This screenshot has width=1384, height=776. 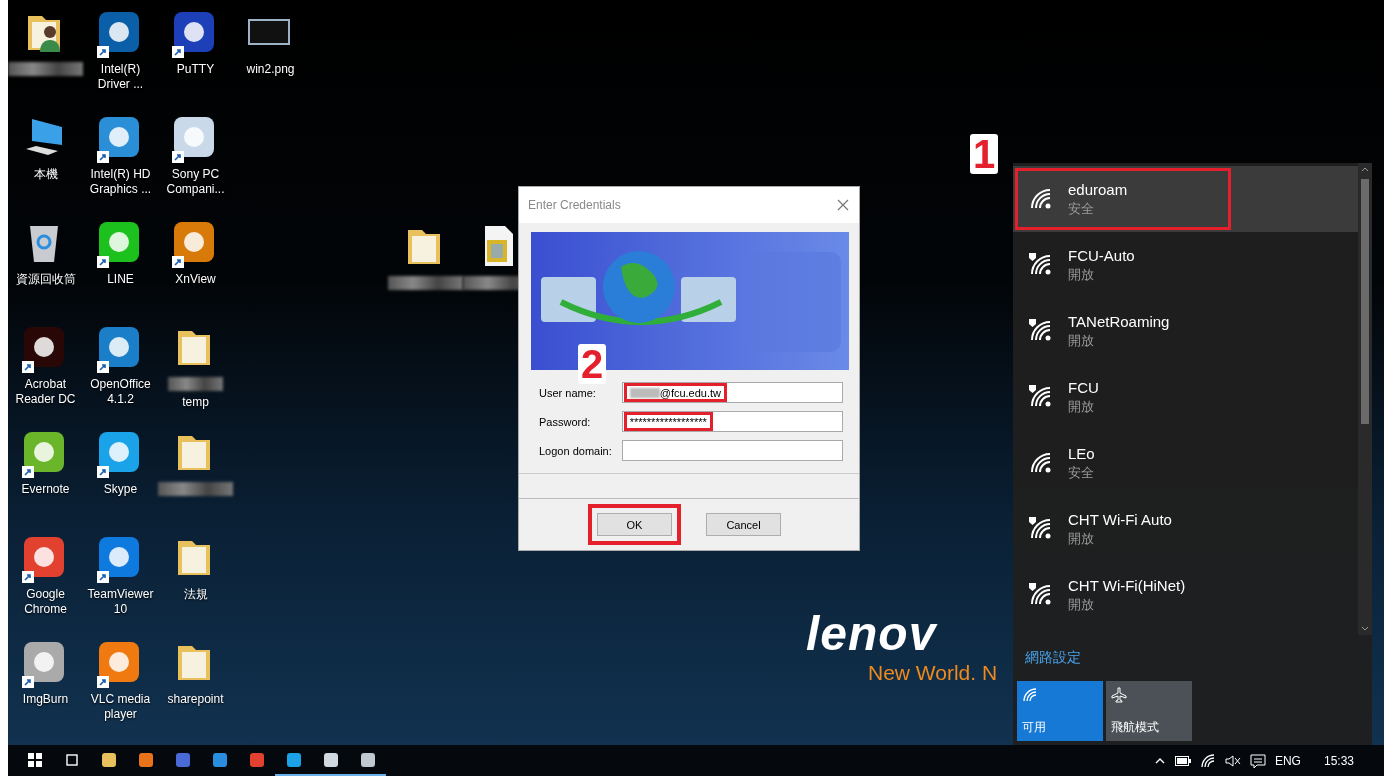 I want to click on network-name: FCU, so click(x=1083, y=387).